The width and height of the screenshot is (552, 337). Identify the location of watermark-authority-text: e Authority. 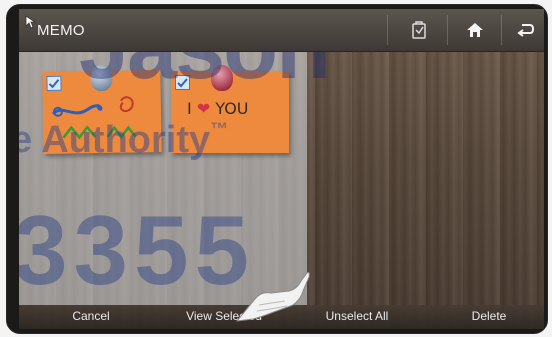
(115, 140).